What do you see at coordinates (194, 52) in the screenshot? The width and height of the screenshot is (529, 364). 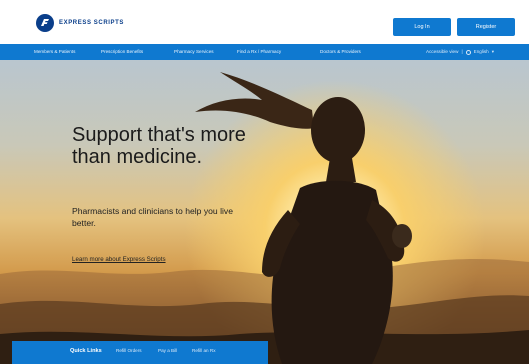 I see `nav-item-pharmacy-services: Pharmacy Services` at bounding box center [194, 52].